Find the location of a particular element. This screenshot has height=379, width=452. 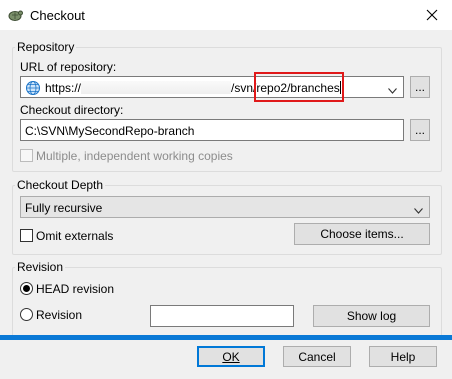

show-log-button: Show log is located at coordinates (371, 316).